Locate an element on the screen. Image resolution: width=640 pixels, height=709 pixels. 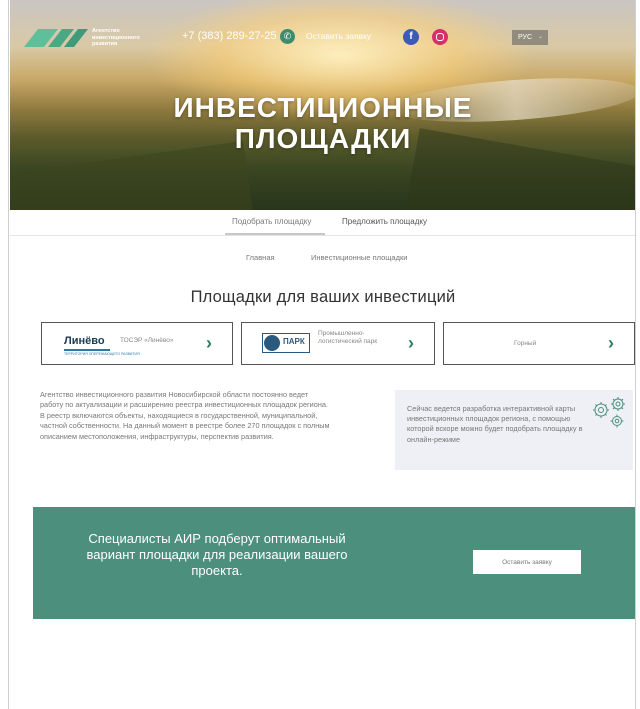
linevo-logo-tag: ТЕРРИТОРИЯ ОПЕРЕЖАЮЩЕГО РАЗВИТИЯ is located at coordinates (102, 354).